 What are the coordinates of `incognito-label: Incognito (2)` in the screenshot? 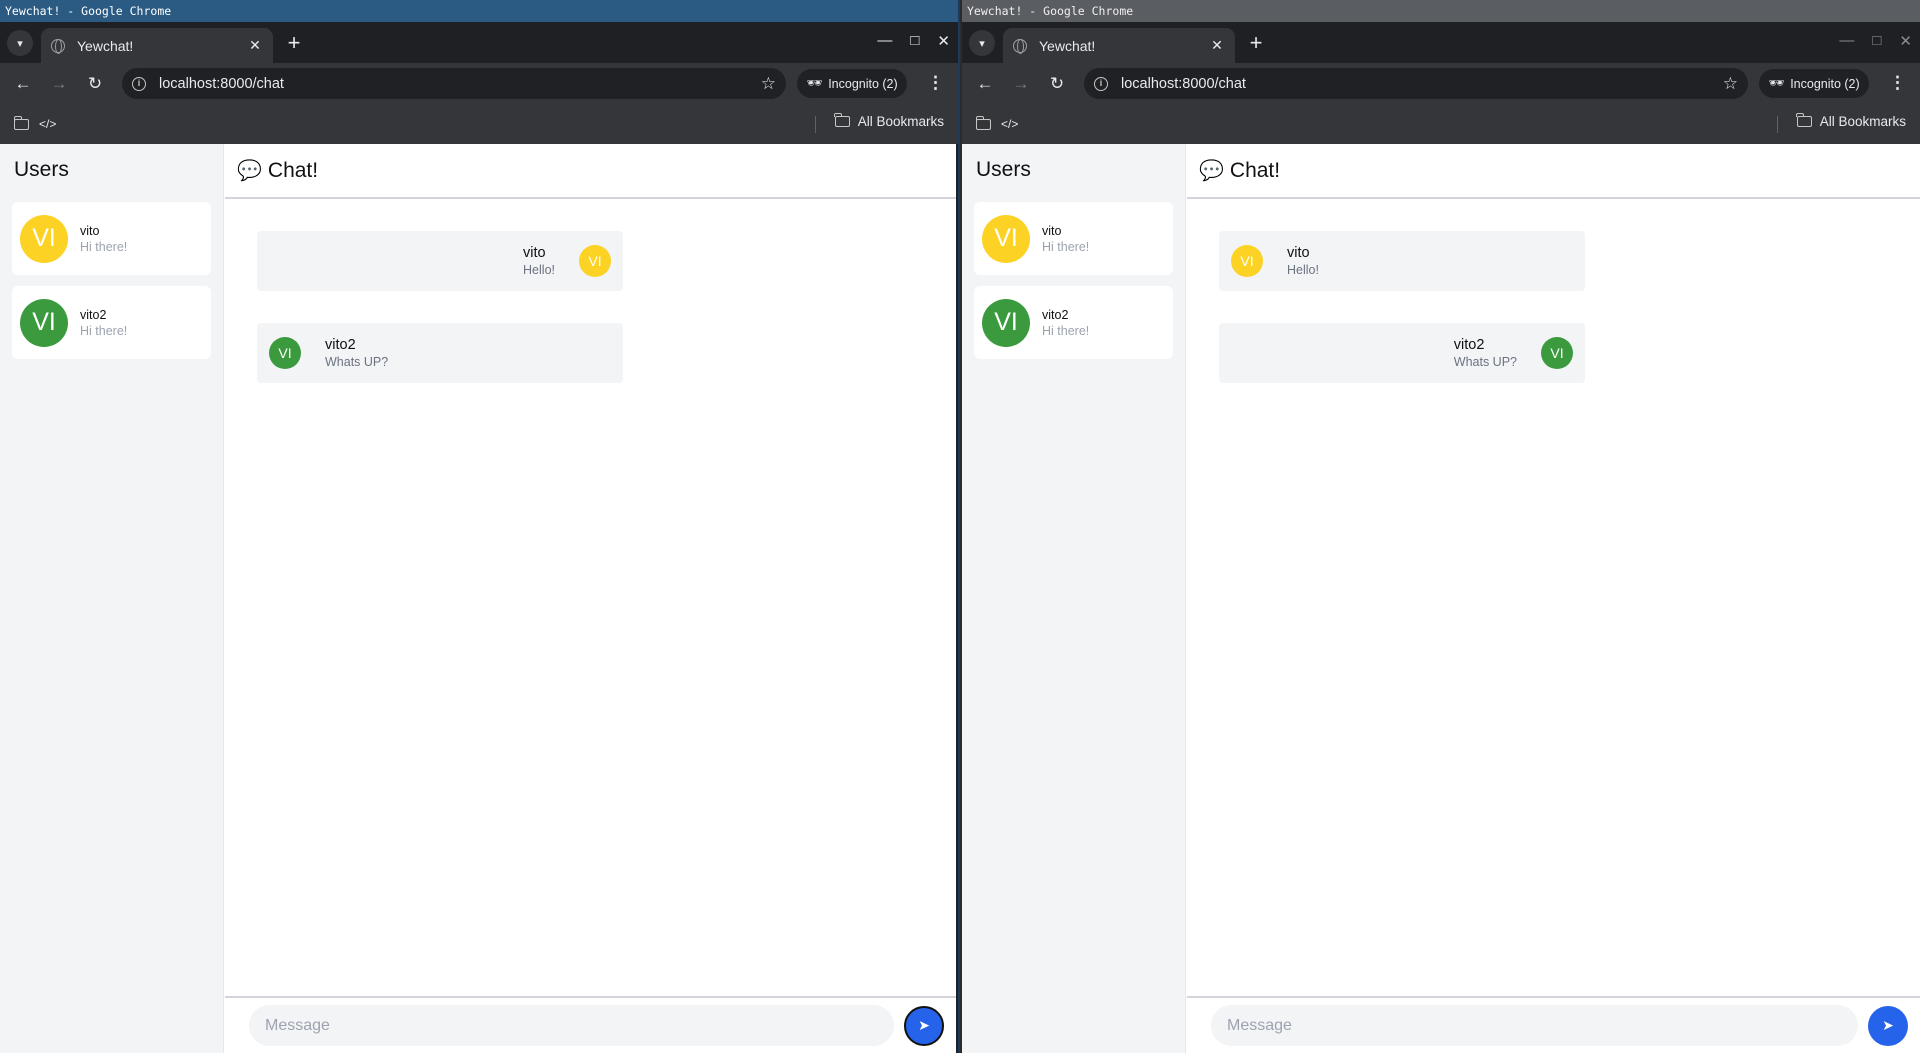 It's located at (863, 83).